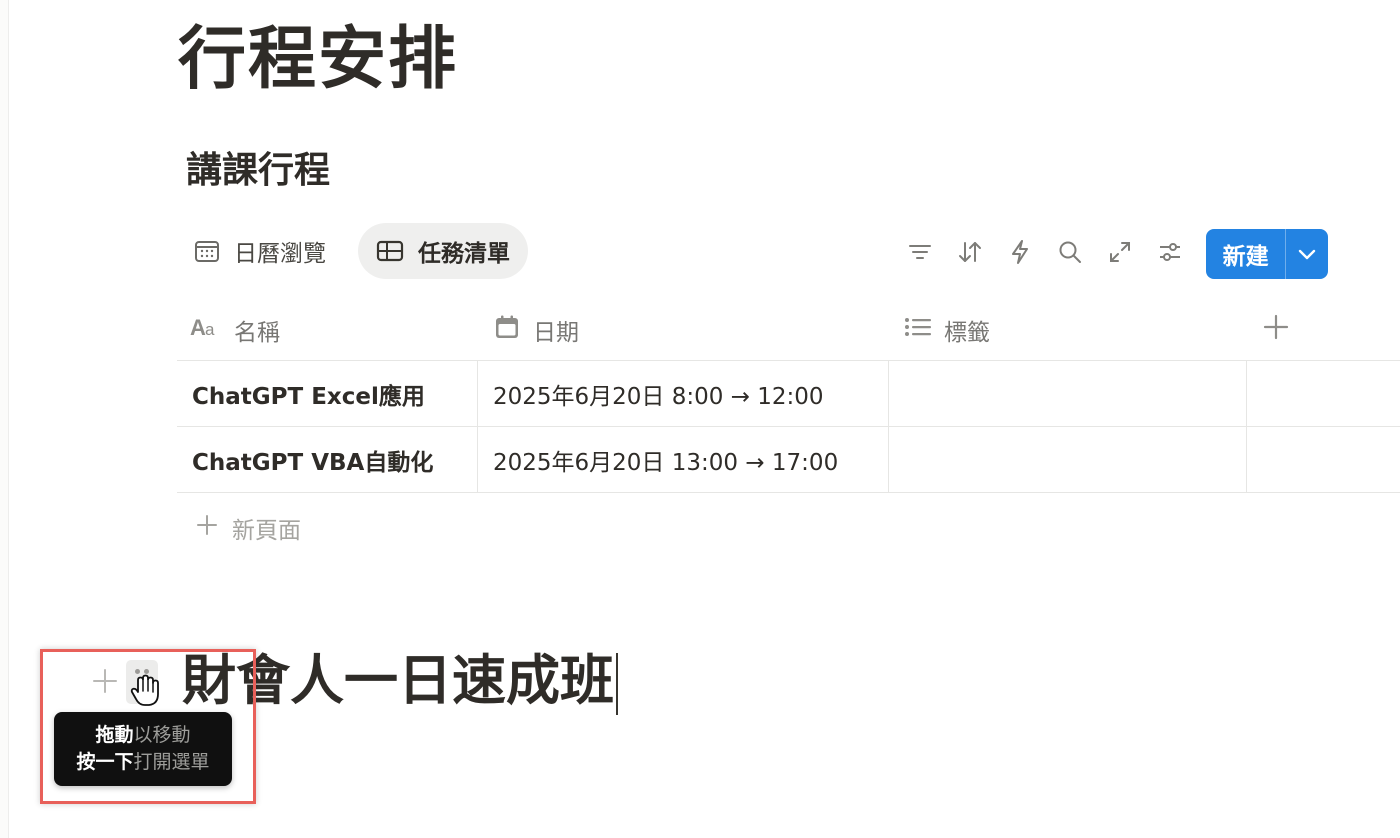 The width and height of the screenshot is (1400, 838). I want to click on column-header-label: 日期, so click(556, 333).